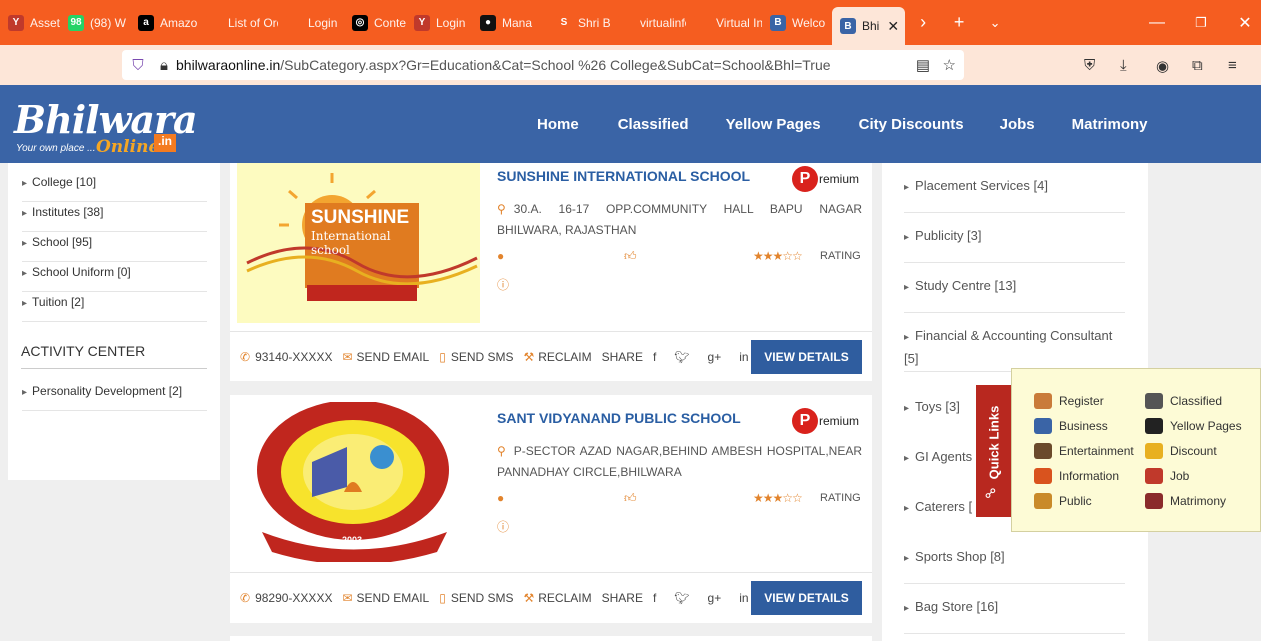 Image resolution: width=1261 pixels, height=641 pixels. Describe the element at coordinates (923, 22) in the screenshot. I see `tab-scroll-right-icon: ›` at that location.